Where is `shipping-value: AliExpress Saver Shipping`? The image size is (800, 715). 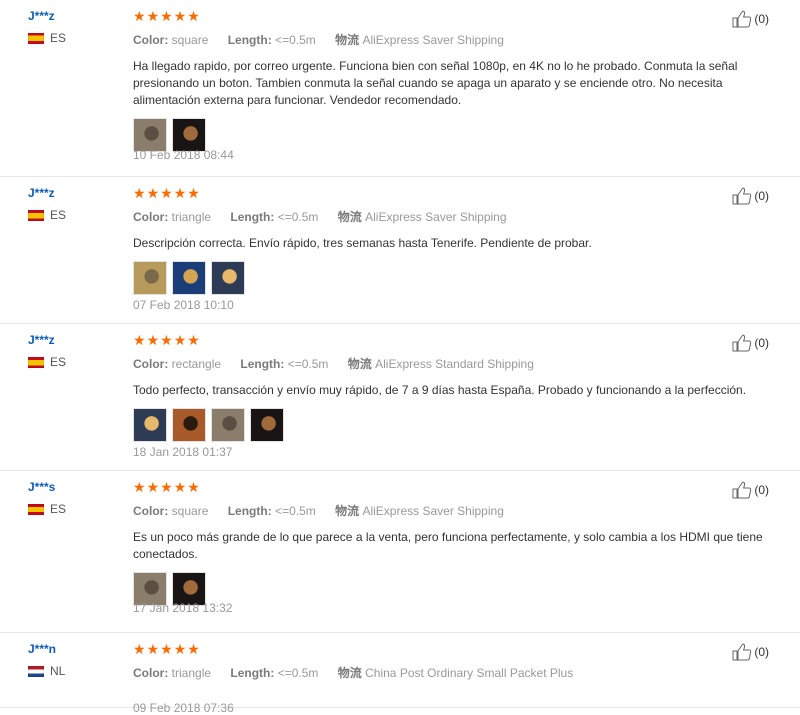
shipping-value: AliExpress Saver Shipping is located at coordinates (433, 511).